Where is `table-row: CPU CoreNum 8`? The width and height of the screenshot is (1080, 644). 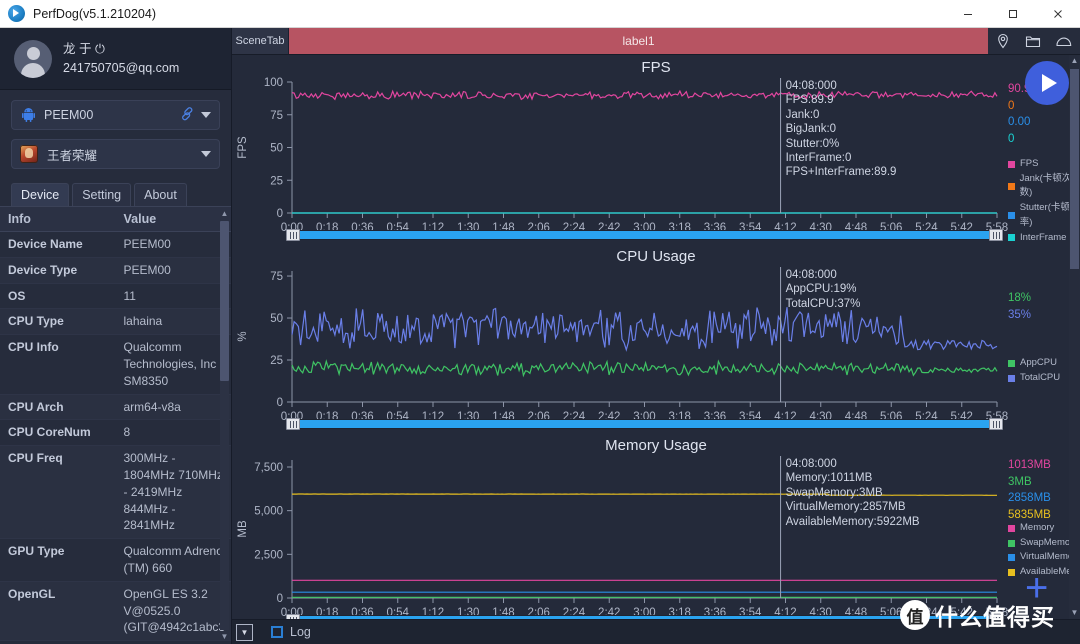
table-row: CPU CoreNum 8 is located at coordinates (115, 432).